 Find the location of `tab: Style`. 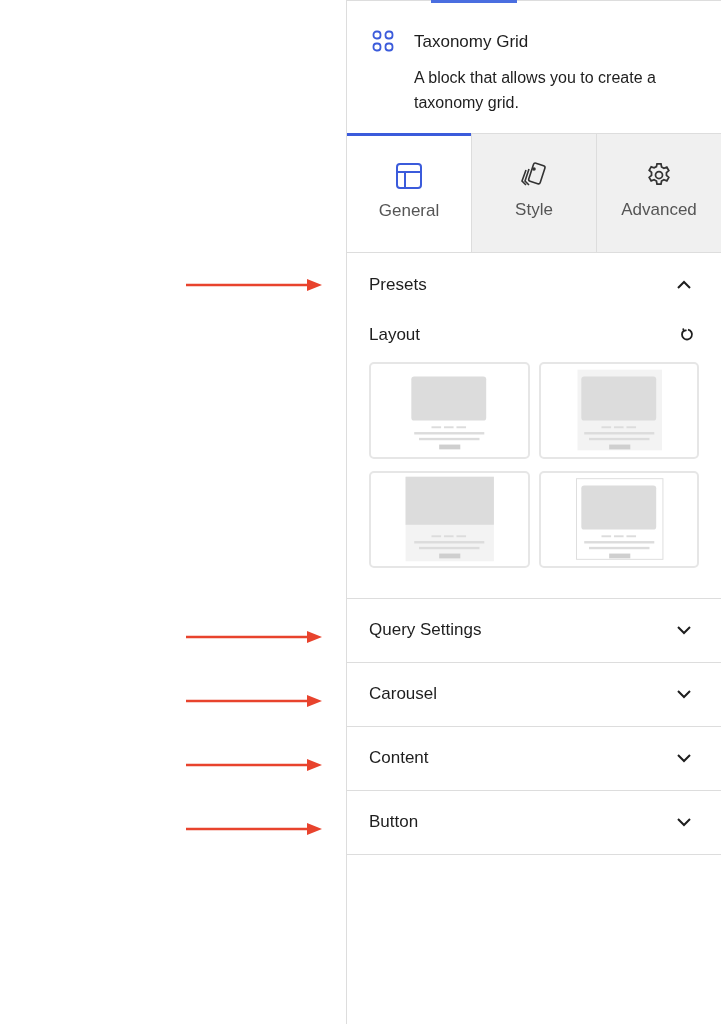

tab: Style is located at coordinates (533, 192).